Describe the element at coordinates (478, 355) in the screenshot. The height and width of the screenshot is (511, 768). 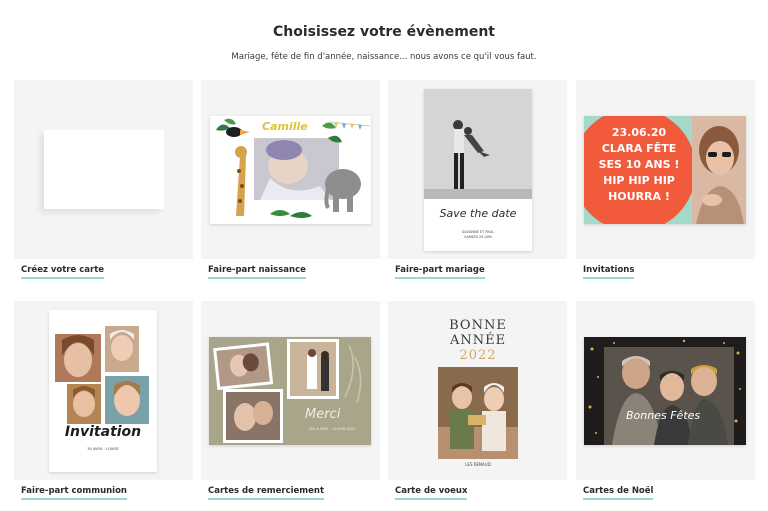
I see `year-text: 2022` at that location.